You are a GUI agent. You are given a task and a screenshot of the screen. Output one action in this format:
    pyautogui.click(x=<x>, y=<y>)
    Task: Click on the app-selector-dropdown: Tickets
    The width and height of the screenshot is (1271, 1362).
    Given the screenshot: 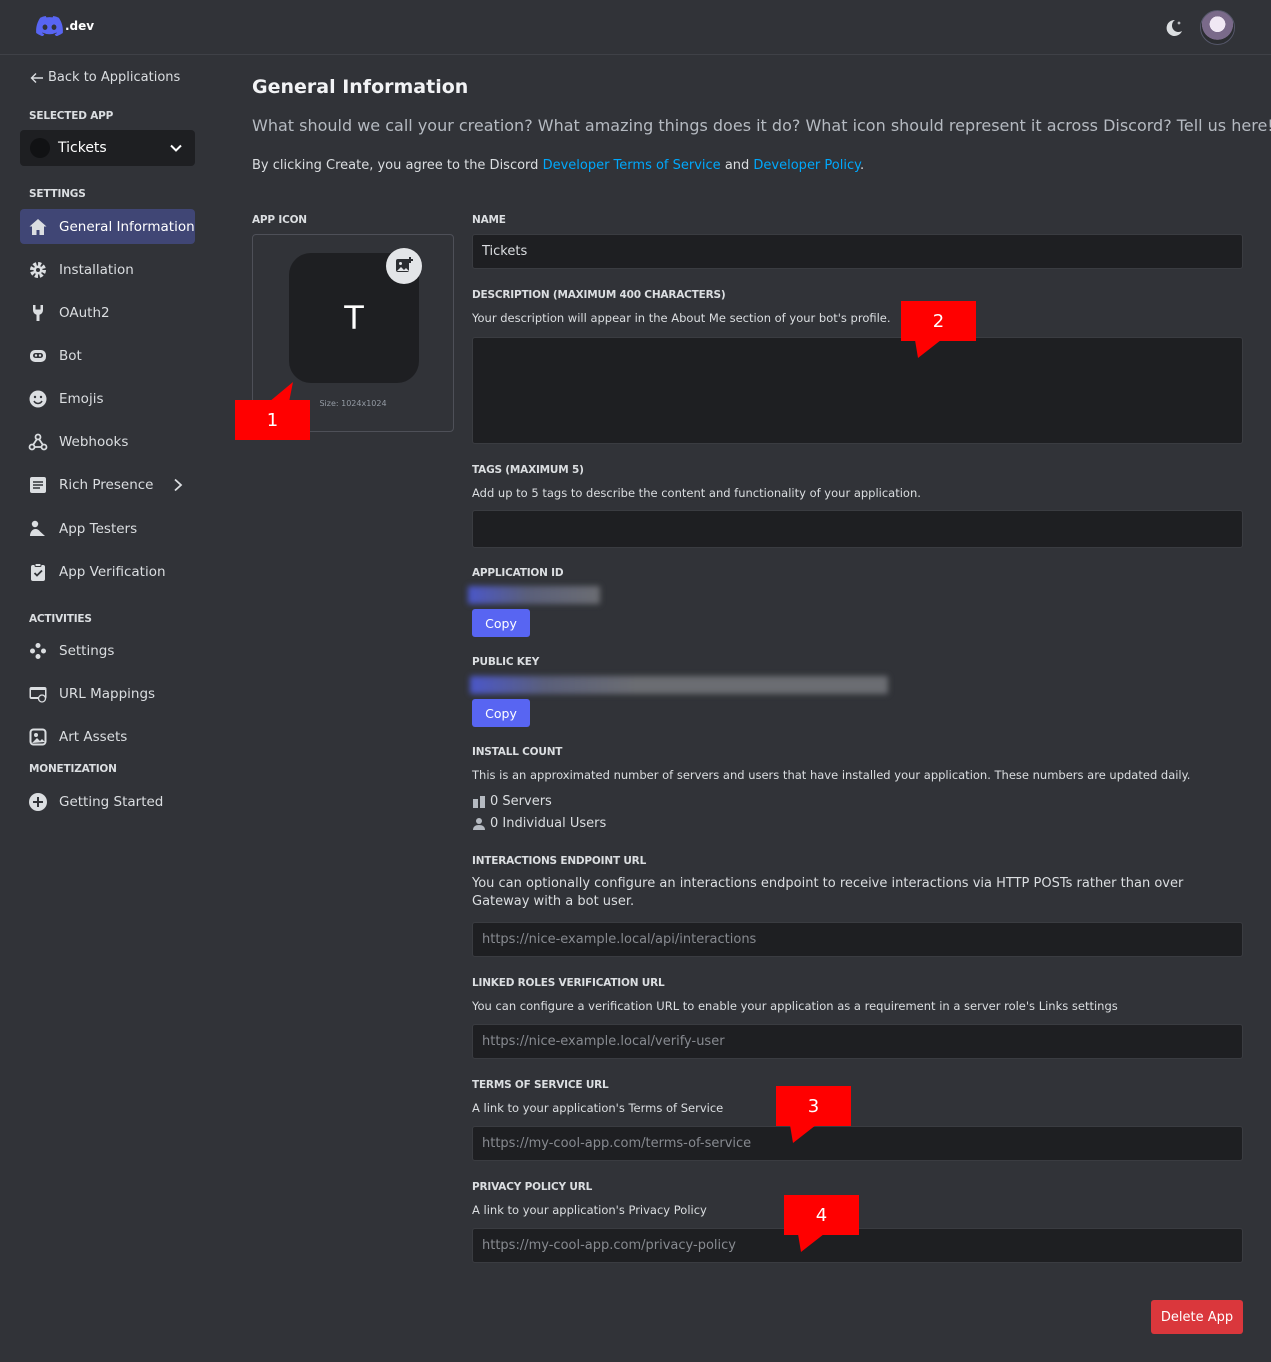 What is the action you would take?
    pyautogui.click(x=107, y=148)
    